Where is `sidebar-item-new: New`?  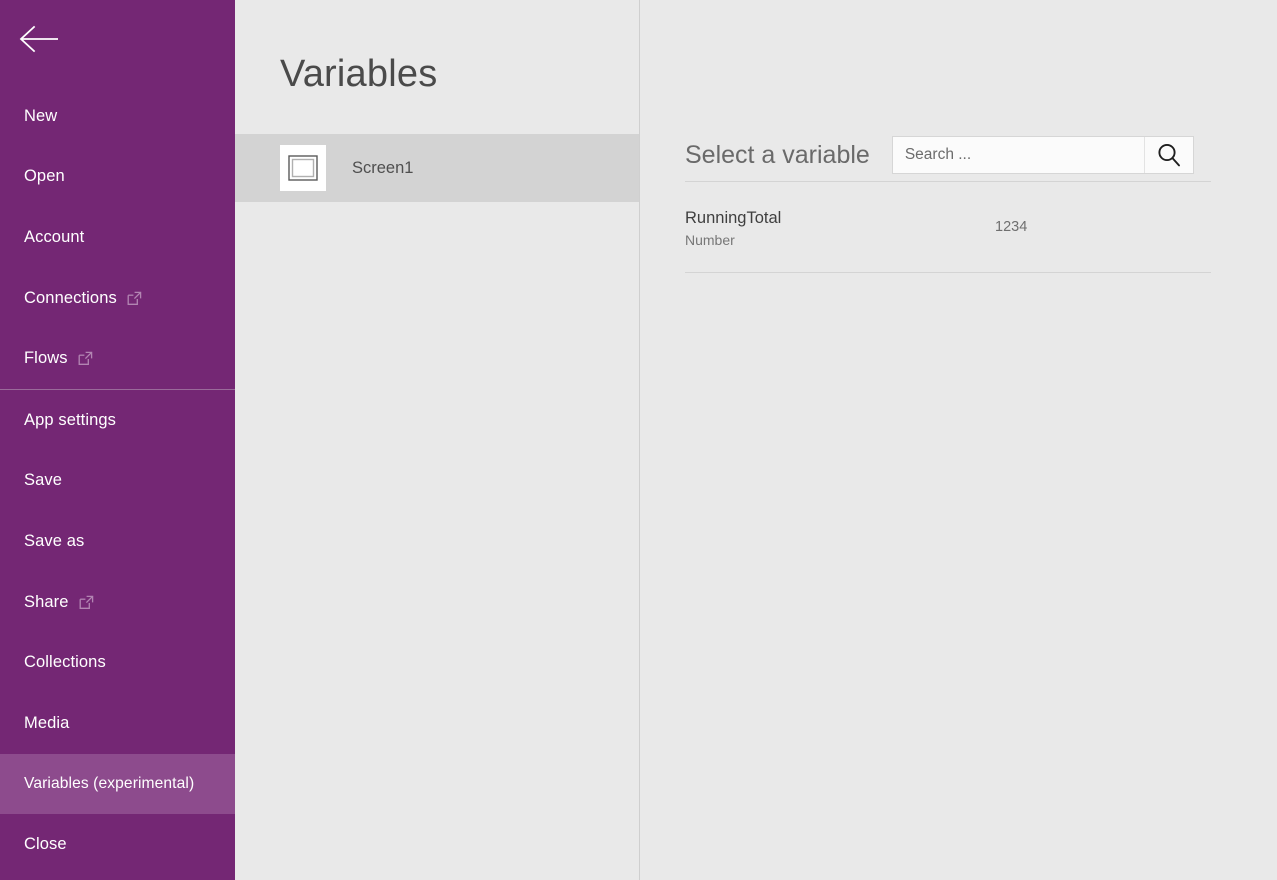
sidebar-item-new: New is located at coordinates (117, 116).